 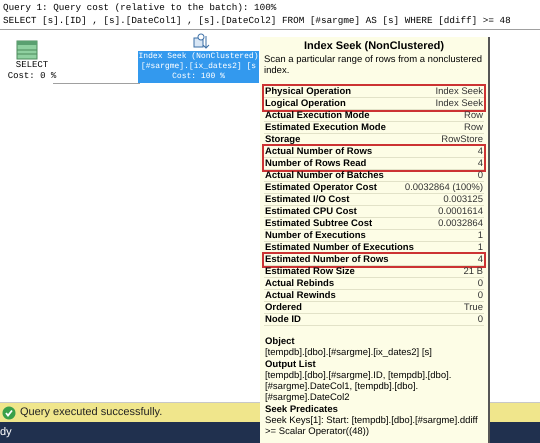 I want to click on index-seek-node: Index Seek (NonClustered) [#sargme].[ix_dates2] [s Cost: 100 %, so click(x=198, y=67).